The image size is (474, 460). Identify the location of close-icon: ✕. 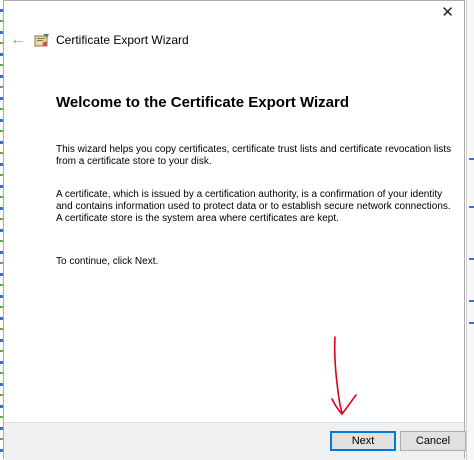
(447, 13).